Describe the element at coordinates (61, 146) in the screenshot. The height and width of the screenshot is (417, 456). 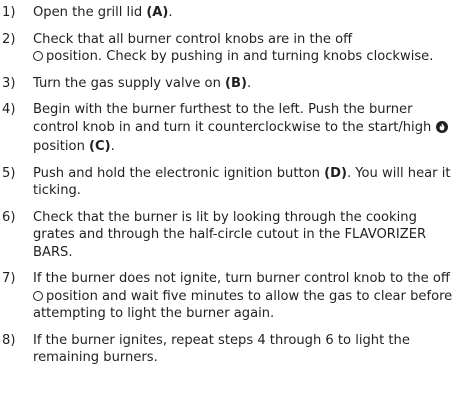
I see `step-text-continued: position` at that location.